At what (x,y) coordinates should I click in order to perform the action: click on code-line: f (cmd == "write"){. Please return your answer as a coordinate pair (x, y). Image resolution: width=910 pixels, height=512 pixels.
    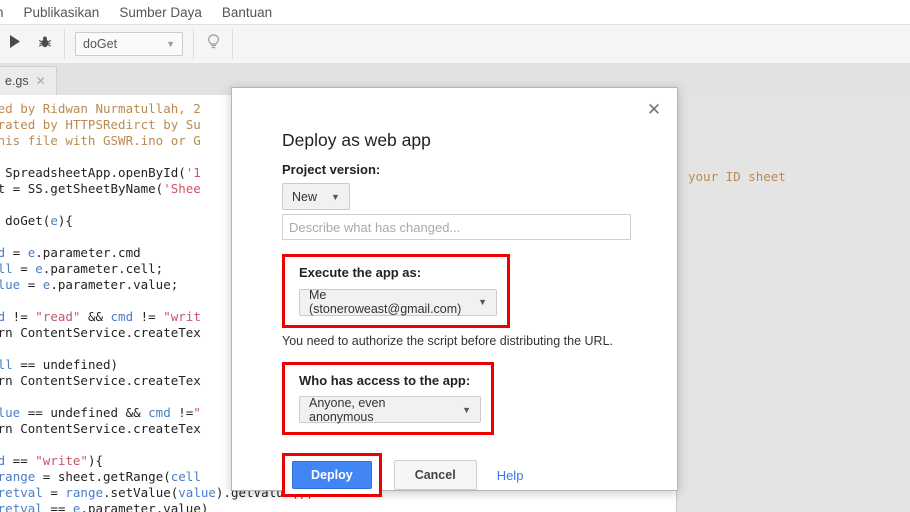
    Looking at the image, I should click on (52, 460).